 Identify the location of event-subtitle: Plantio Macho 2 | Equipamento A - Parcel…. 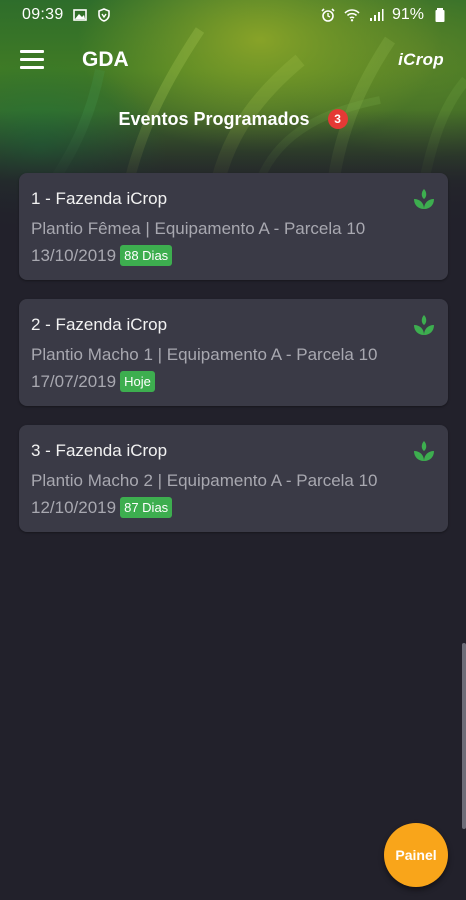
(204, 480).